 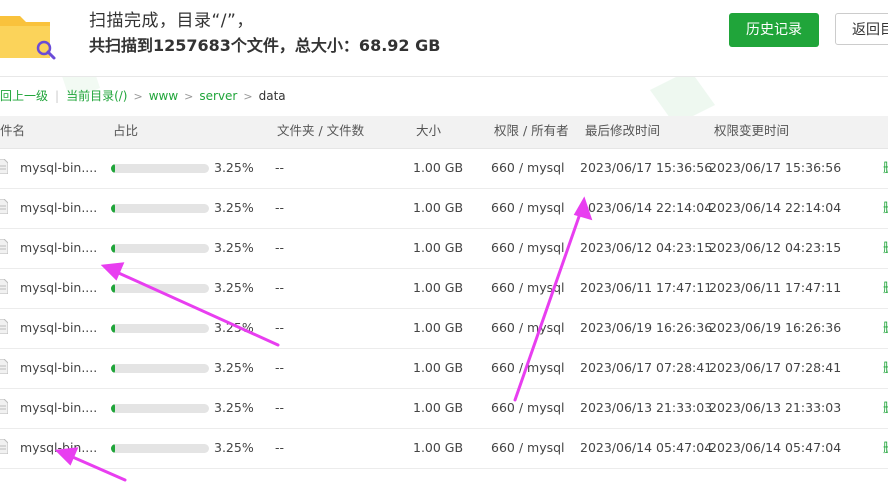 What do you see at coordinates (24, 96) in the screenshot?
I see `go-up-link: 回上一级` at bounding box center [24, 96].